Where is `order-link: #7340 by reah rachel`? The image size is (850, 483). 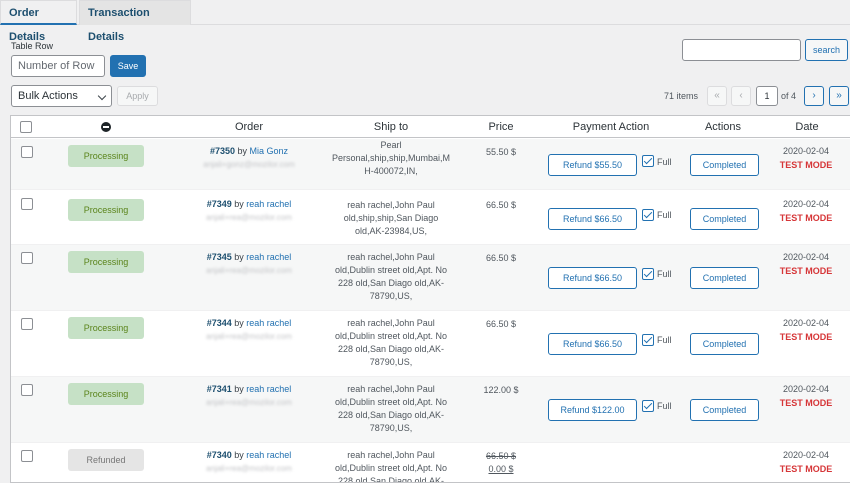 order-link: #7340 by reah rachel is located at coordinates (249, 455).